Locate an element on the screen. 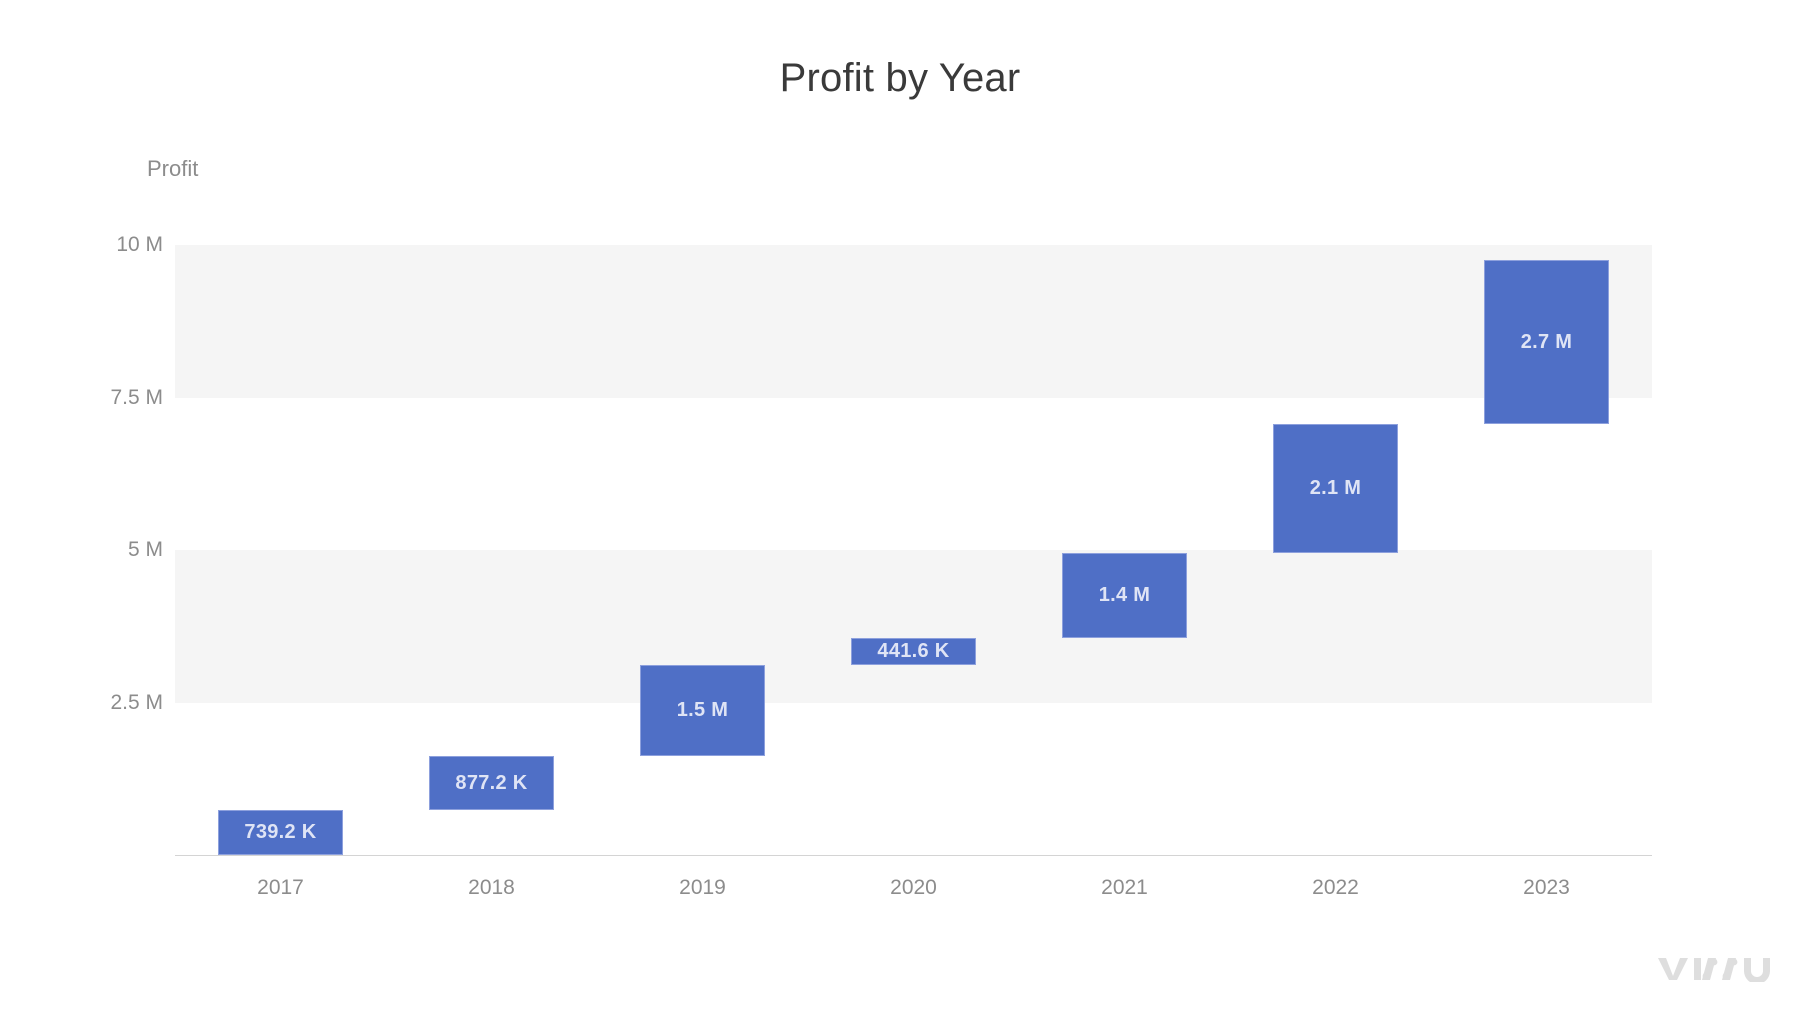  x-axis-tick-label: 2022 is located at coordinates (1335, 887).